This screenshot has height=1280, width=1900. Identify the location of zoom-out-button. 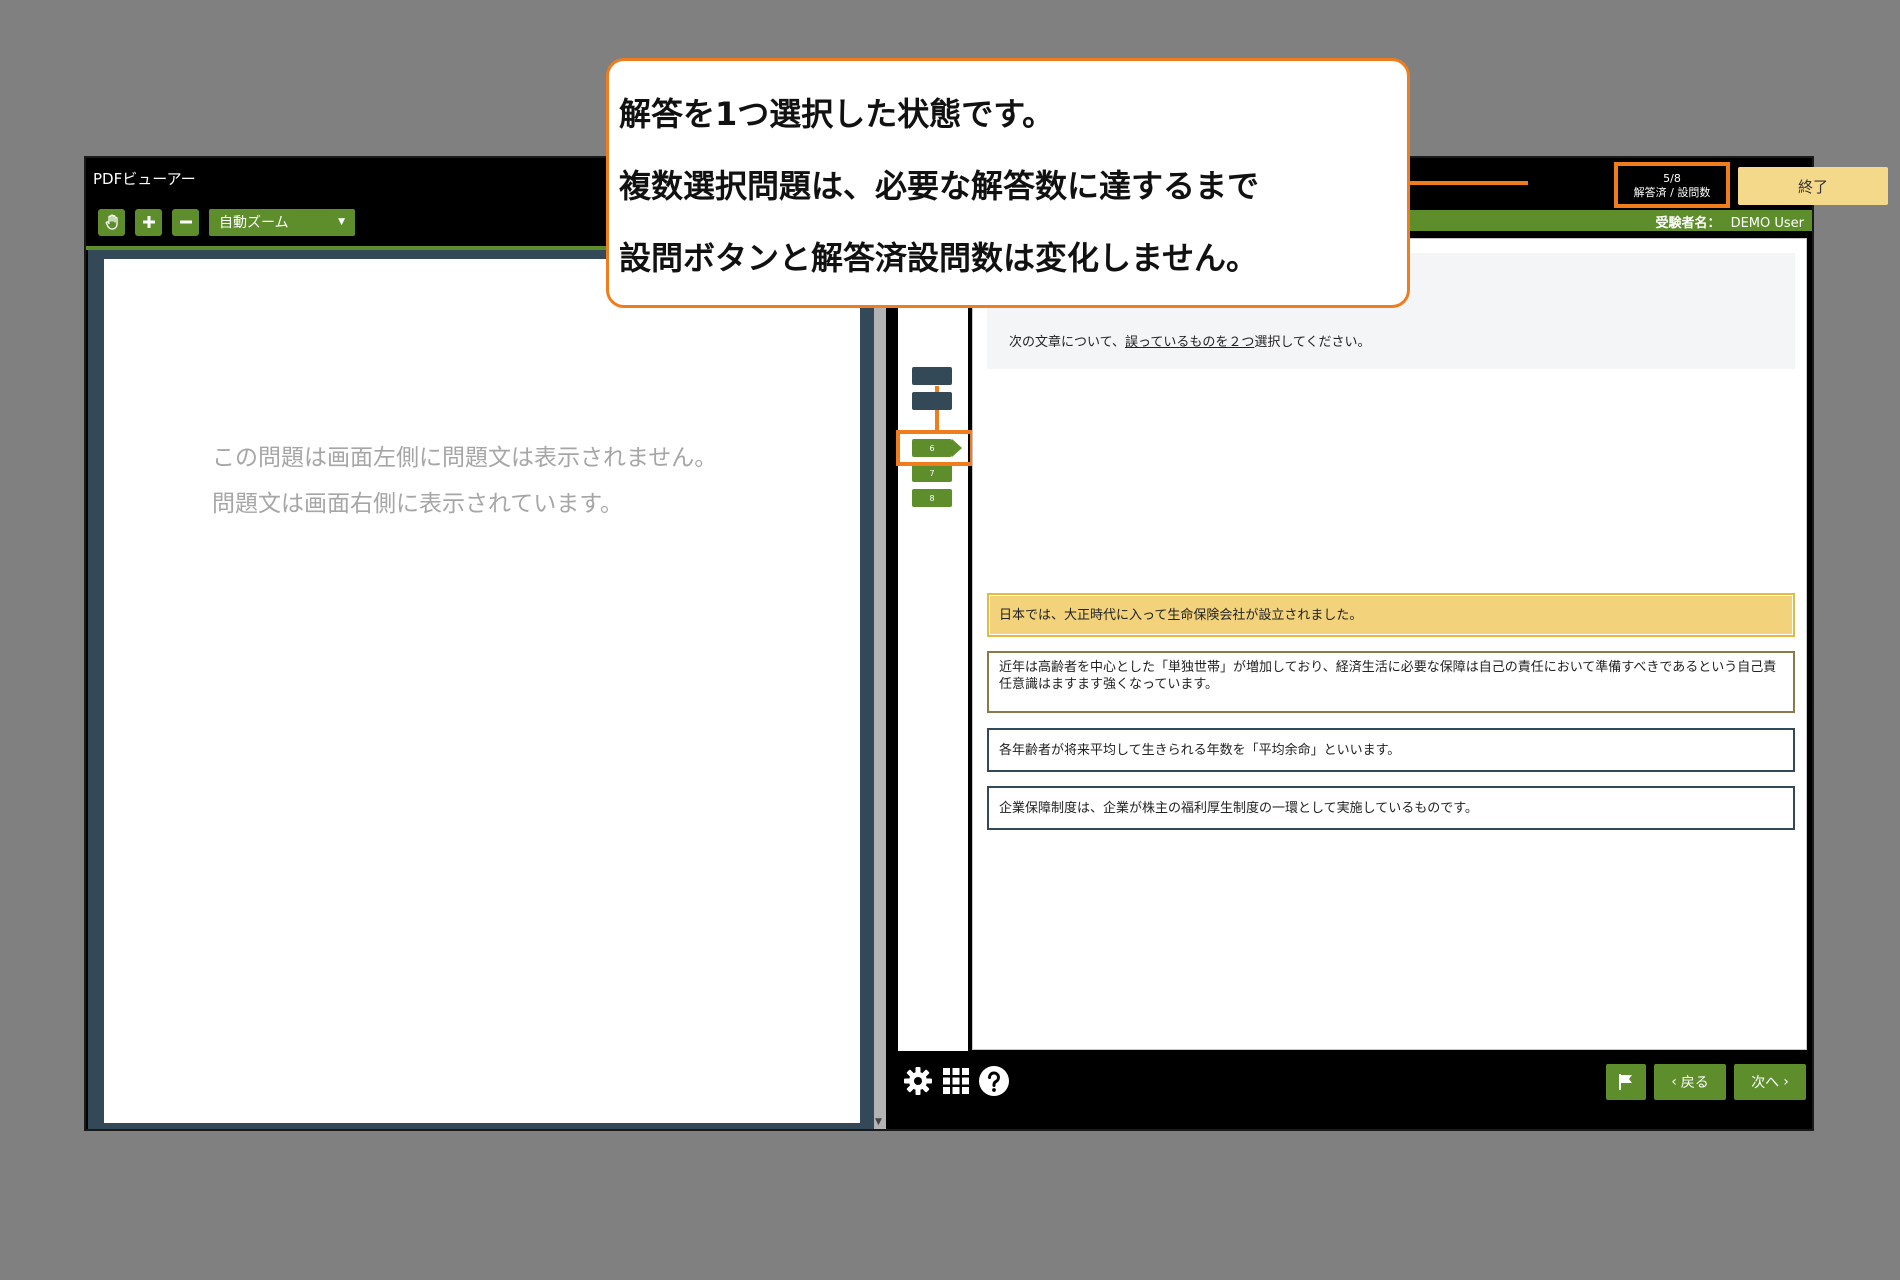
(185, 222).